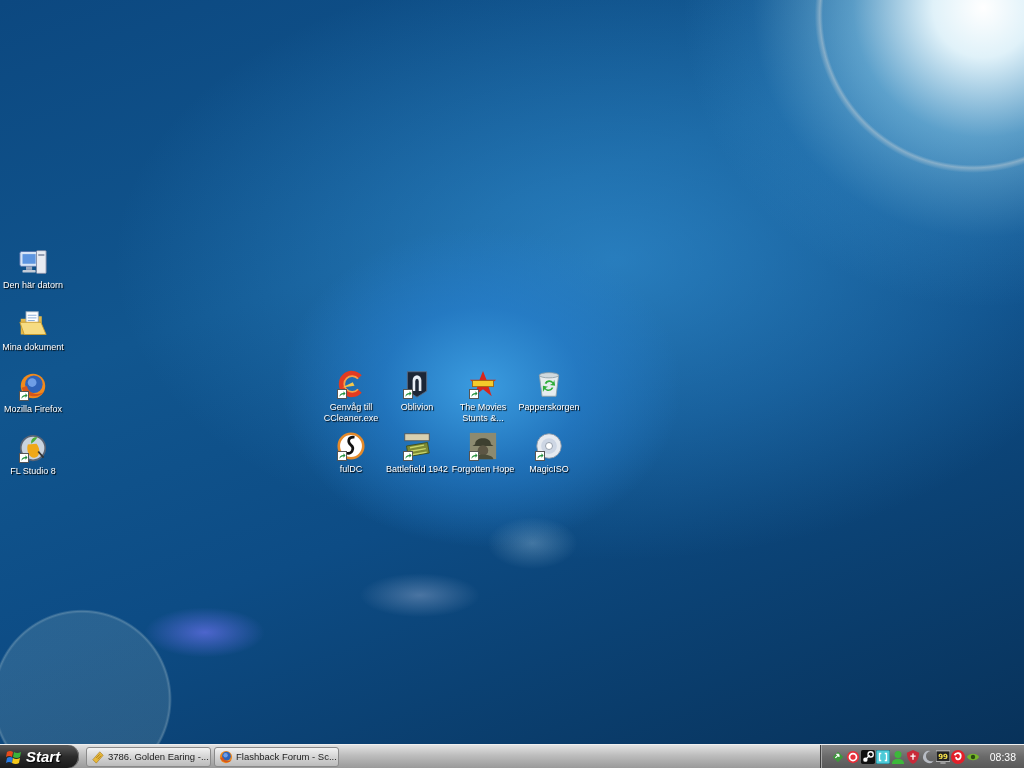 The image size is (1024, 768). Describe the element at coordinates (483, 469) in the screenshot. I see `icon-label: Forgotten Hope` at that location.